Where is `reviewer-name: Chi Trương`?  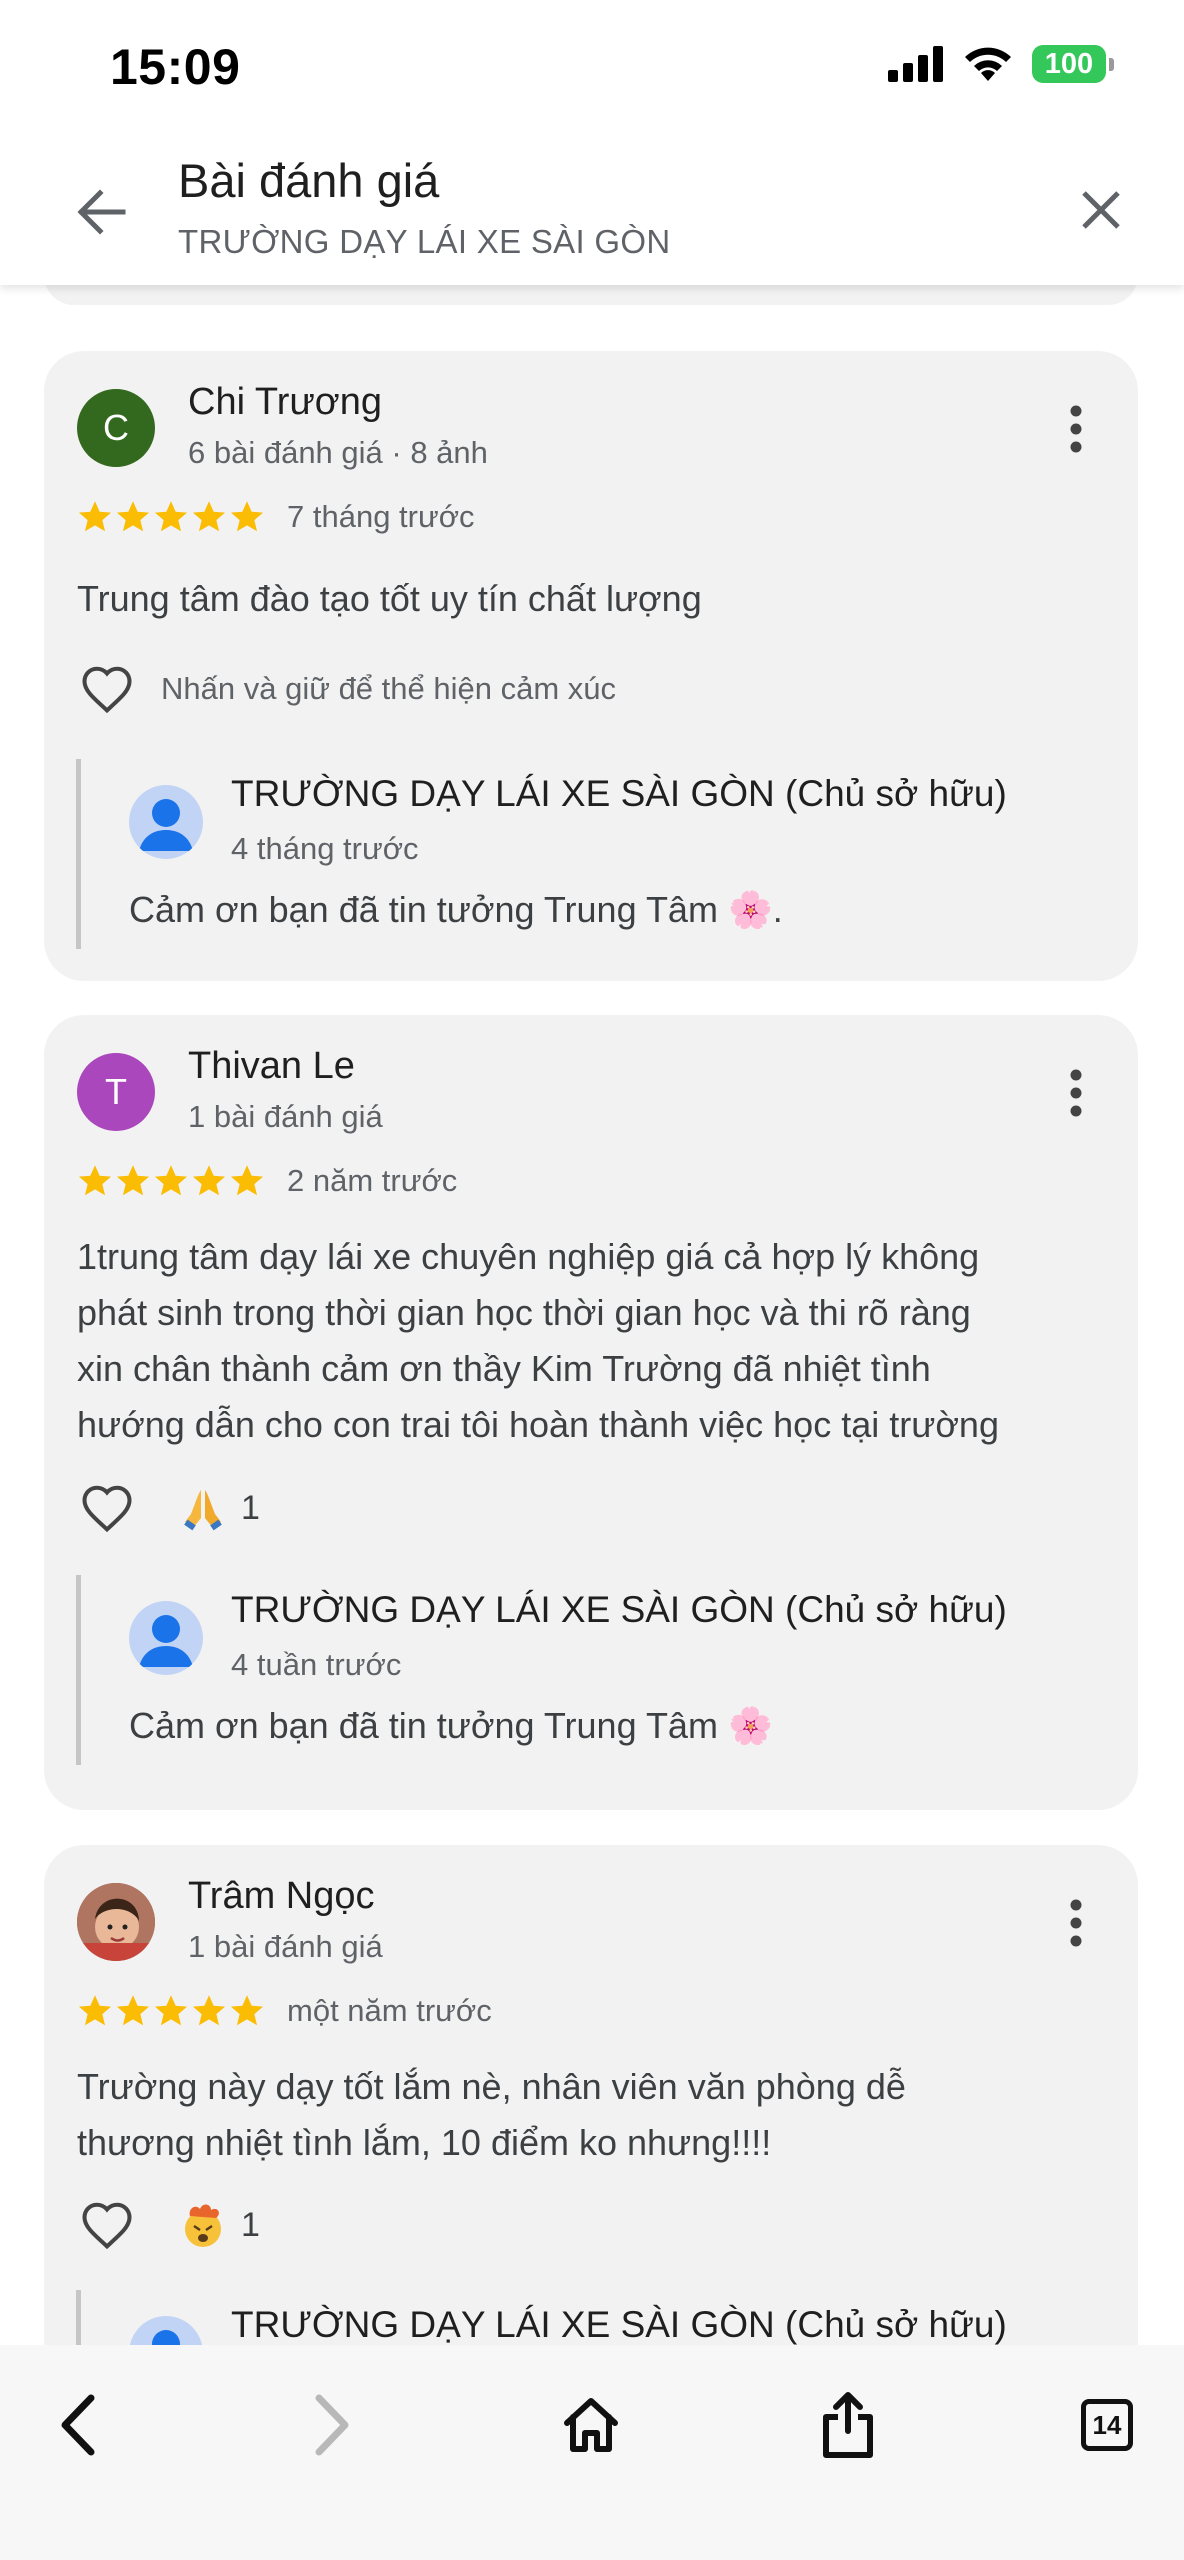
reviewer-name: Chi Trương is located at coordinates (285, 402).